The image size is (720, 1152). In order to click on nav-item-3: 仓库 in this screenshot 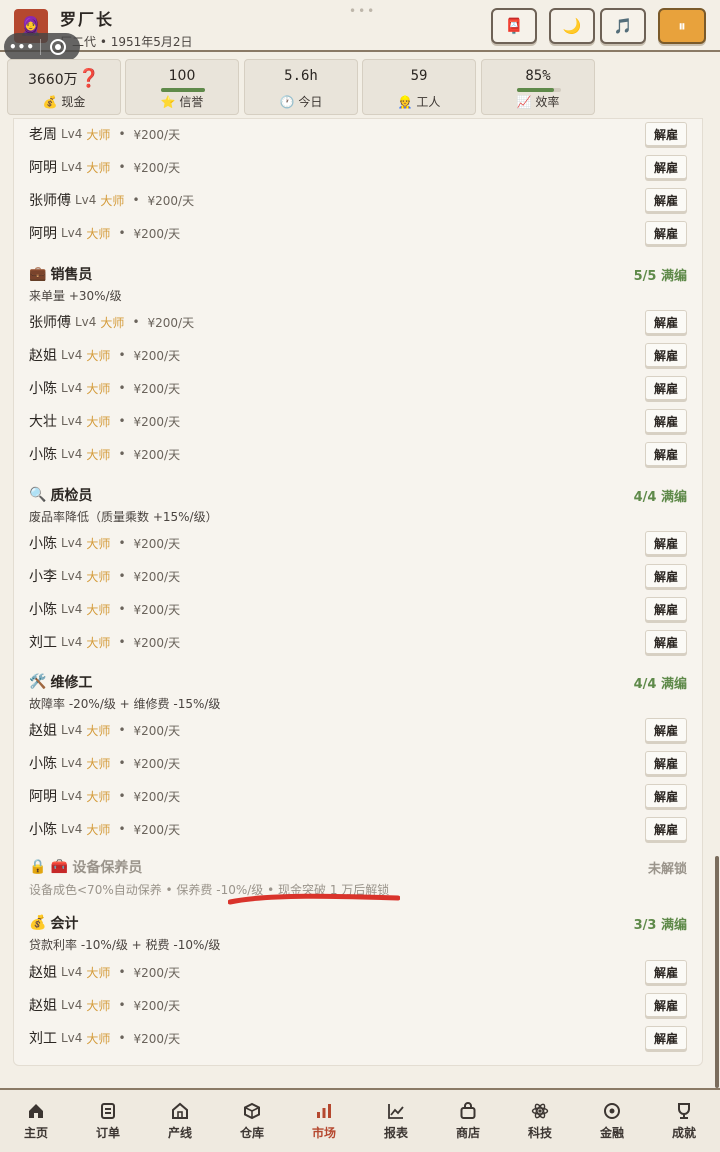, I will do `click(252, 1121)`.